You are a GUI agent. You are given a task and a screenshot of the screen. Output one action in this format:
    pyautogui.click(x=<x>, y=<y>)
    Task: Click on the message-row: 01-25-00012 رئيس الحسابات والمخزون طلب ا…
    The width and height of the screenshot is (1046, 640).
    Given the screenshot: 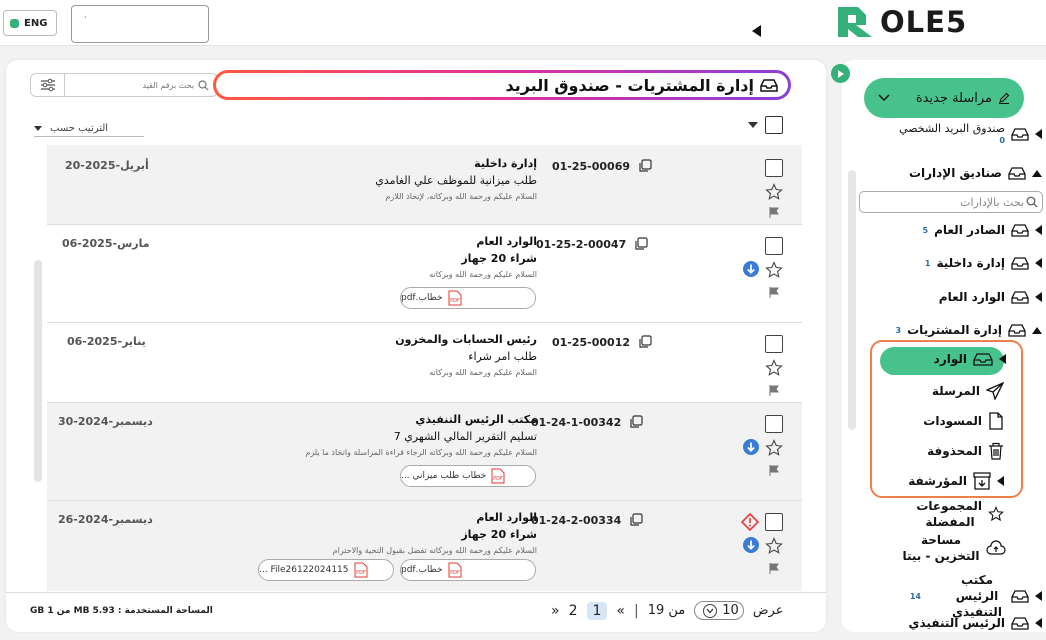 What is the action you would take?
    pyautogui.click(x=424, y=363)
    